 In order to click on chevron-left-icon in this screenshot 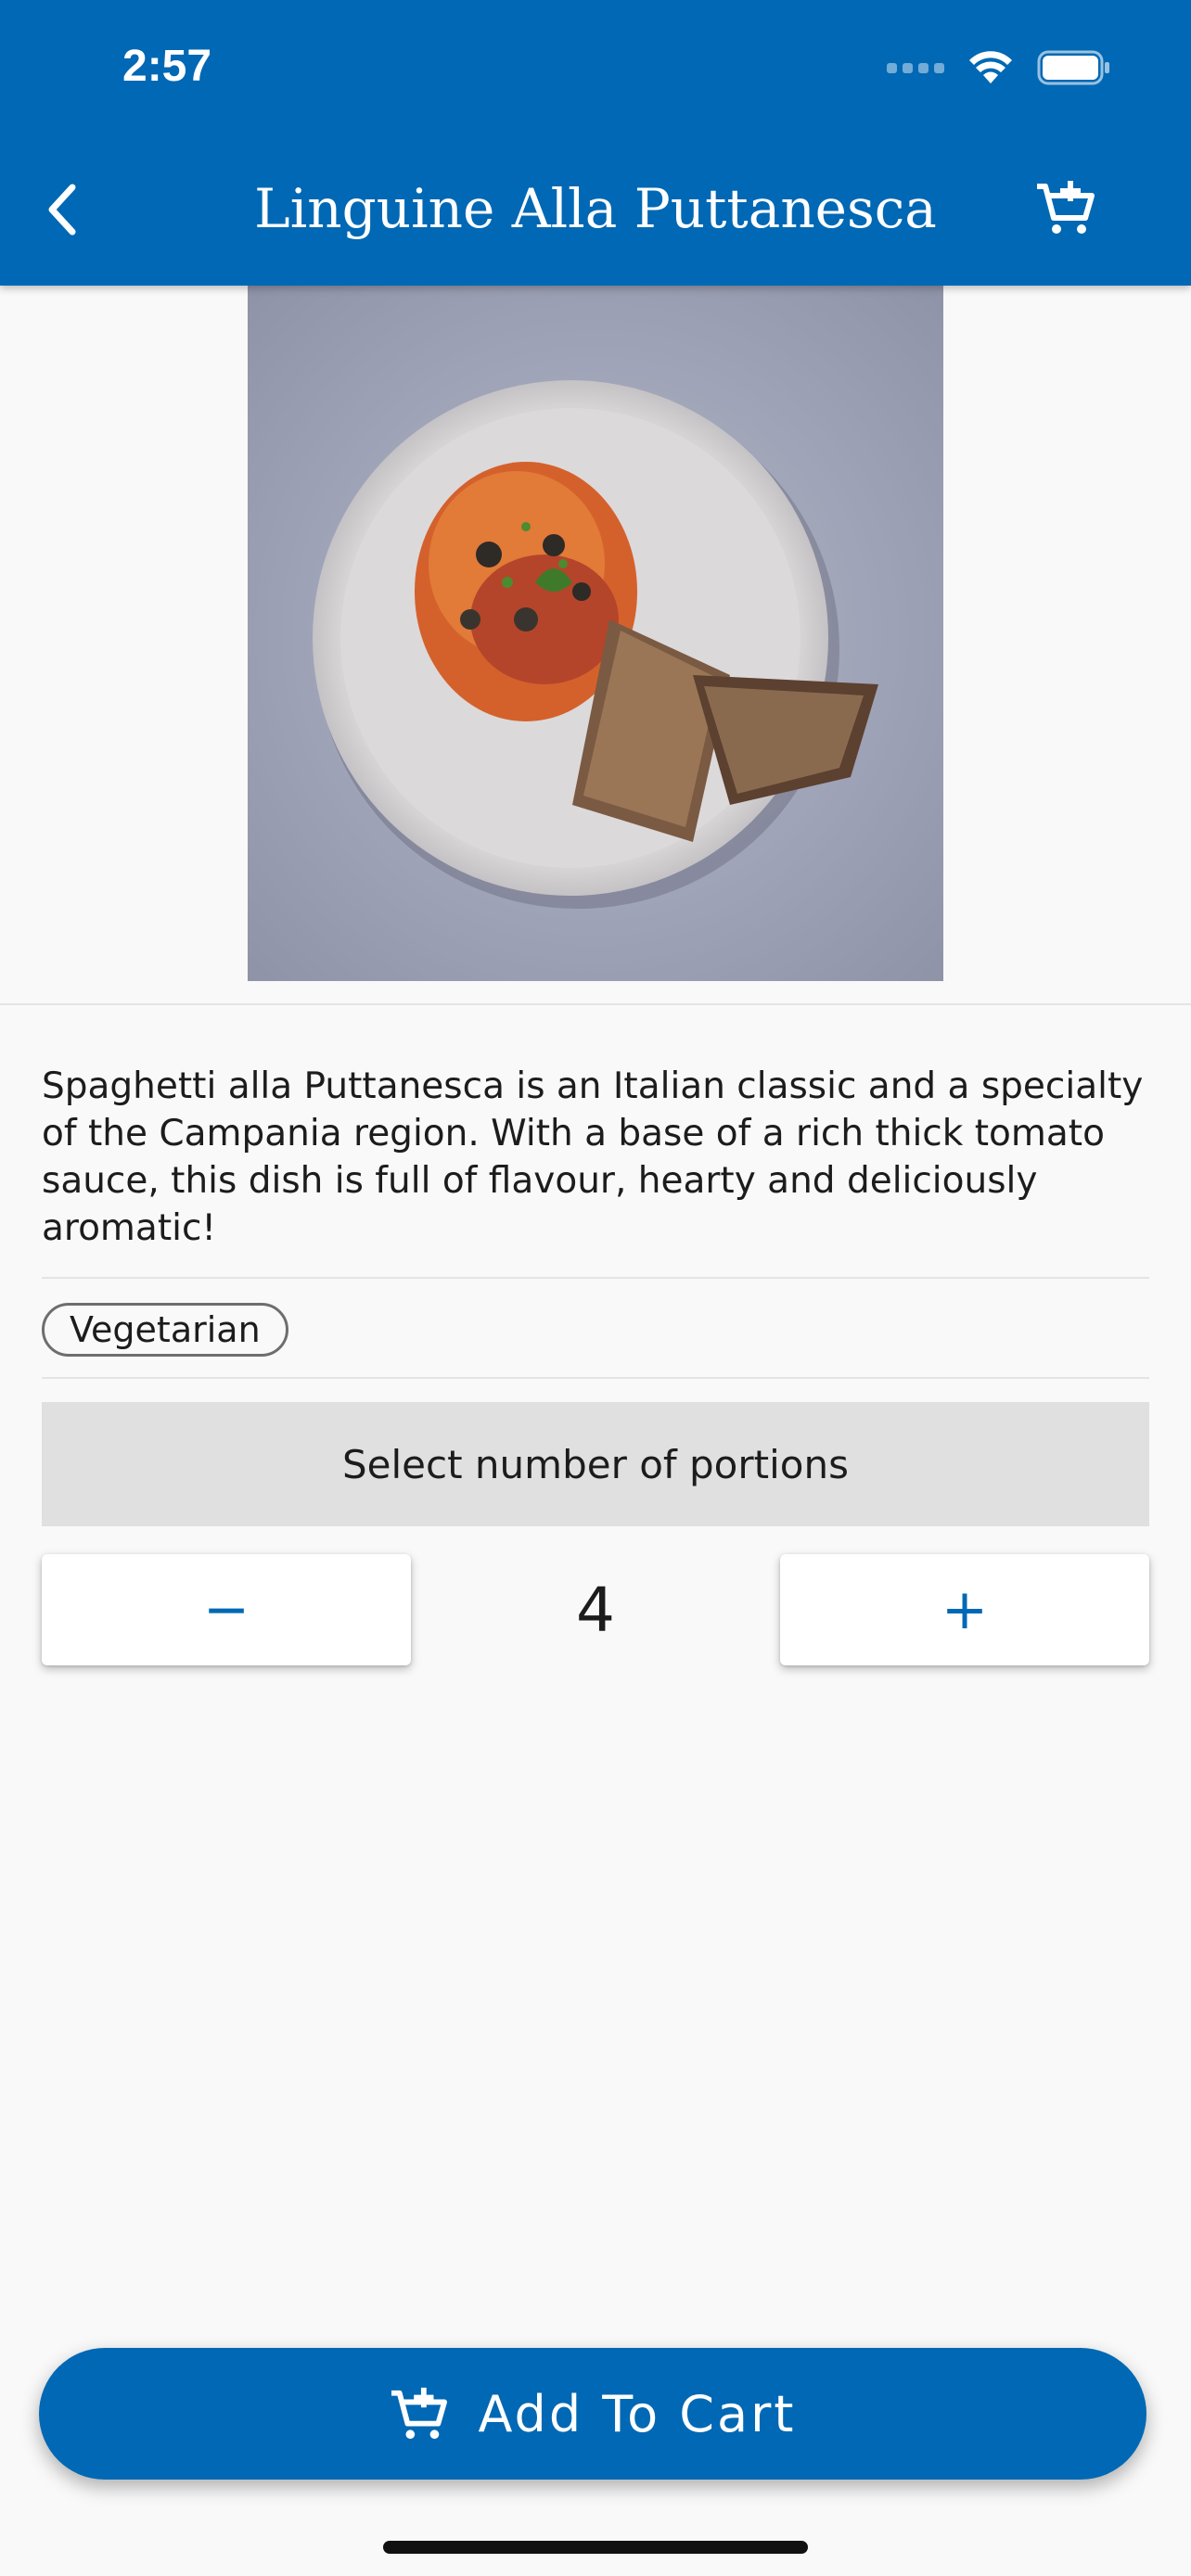, I will do `click(62, 210)`.